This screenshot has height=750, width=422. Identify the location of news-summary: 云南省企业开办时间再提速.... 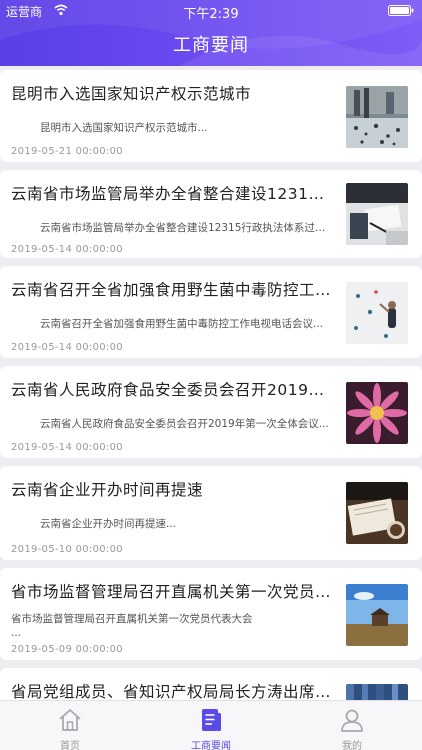
(108, 524).